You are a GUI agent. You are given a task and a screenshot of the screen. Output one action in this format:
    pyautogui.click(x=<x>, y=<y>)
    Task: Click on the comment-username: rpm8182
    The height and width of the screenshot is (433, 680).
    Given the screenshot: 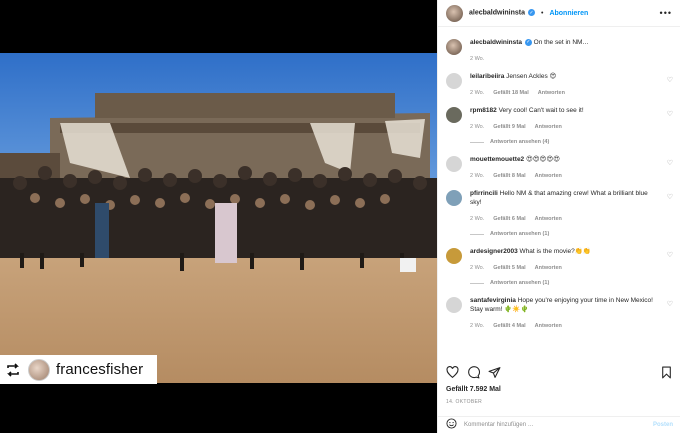 What is the action you would take?
    pyautogui.click(x=483, y=110)
    